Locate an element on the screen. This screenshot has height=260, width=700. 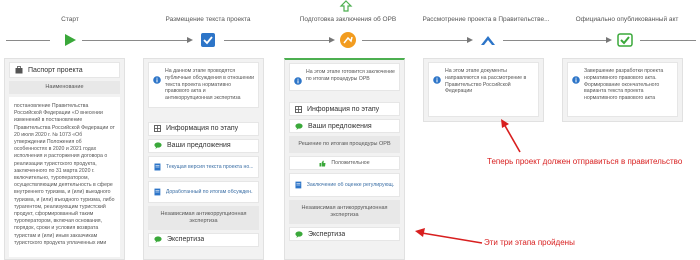
orv-expertise-button: Экспертиза is located at coordinates (344, 234).